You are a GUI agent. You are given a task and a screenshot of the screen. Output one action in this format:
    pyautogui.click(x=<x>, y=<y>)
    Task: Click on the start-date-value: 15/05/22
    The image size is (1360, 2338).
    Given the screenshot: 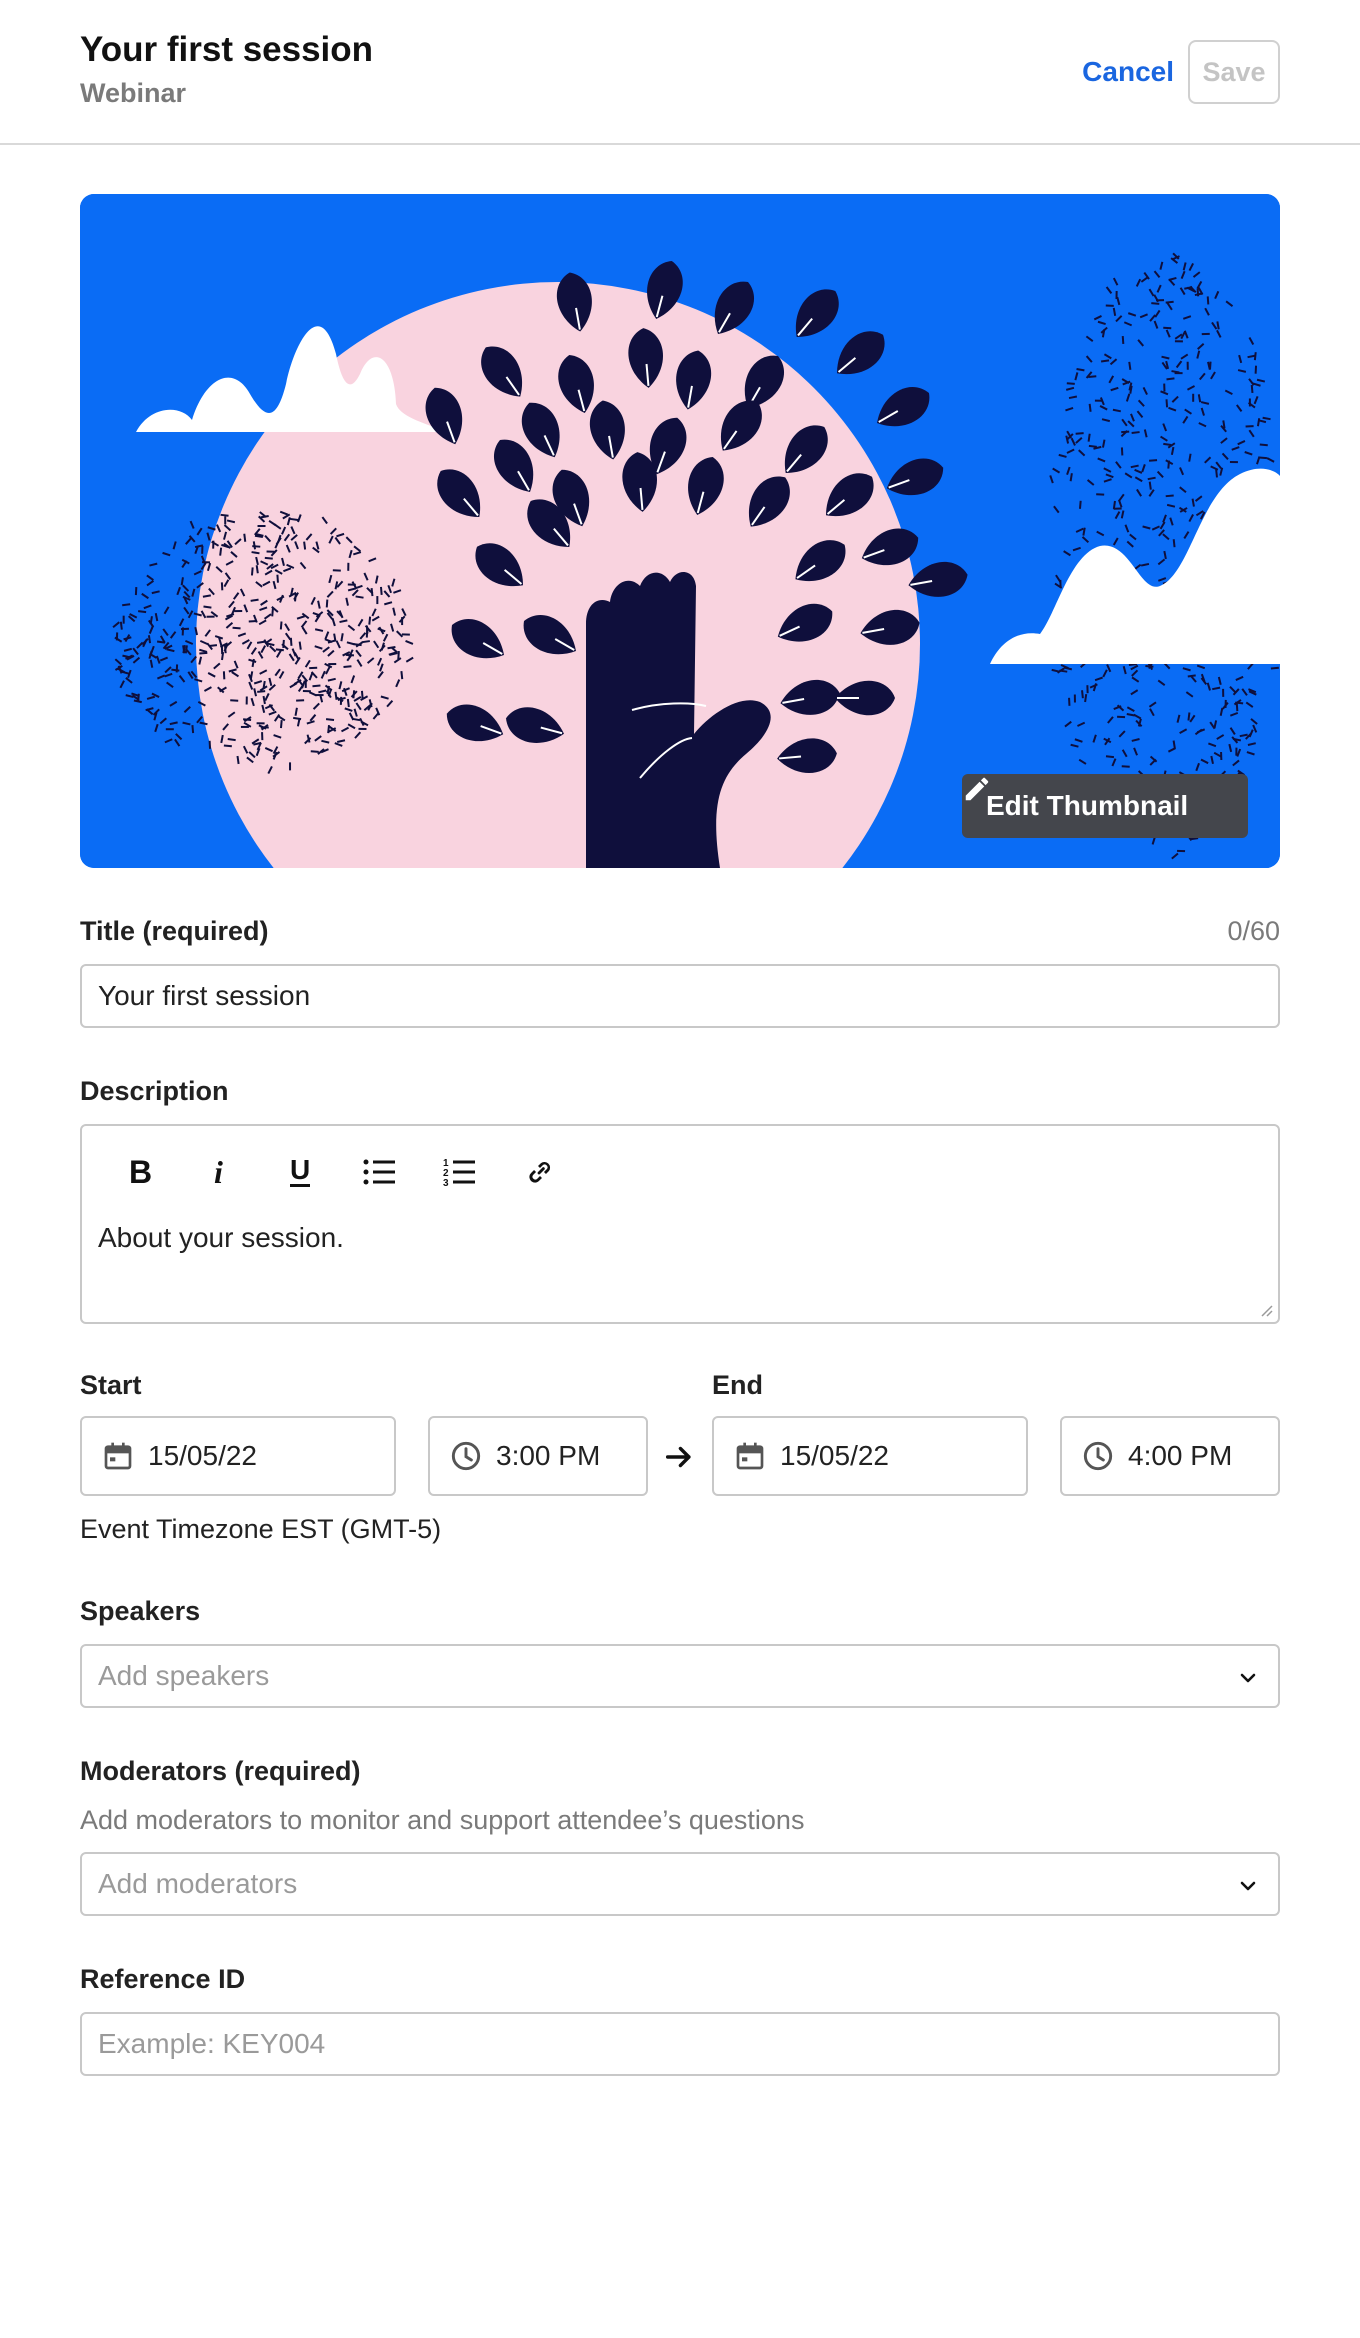 What is the action you would take?
    pyautogui.click(x=202, y=1455)
    